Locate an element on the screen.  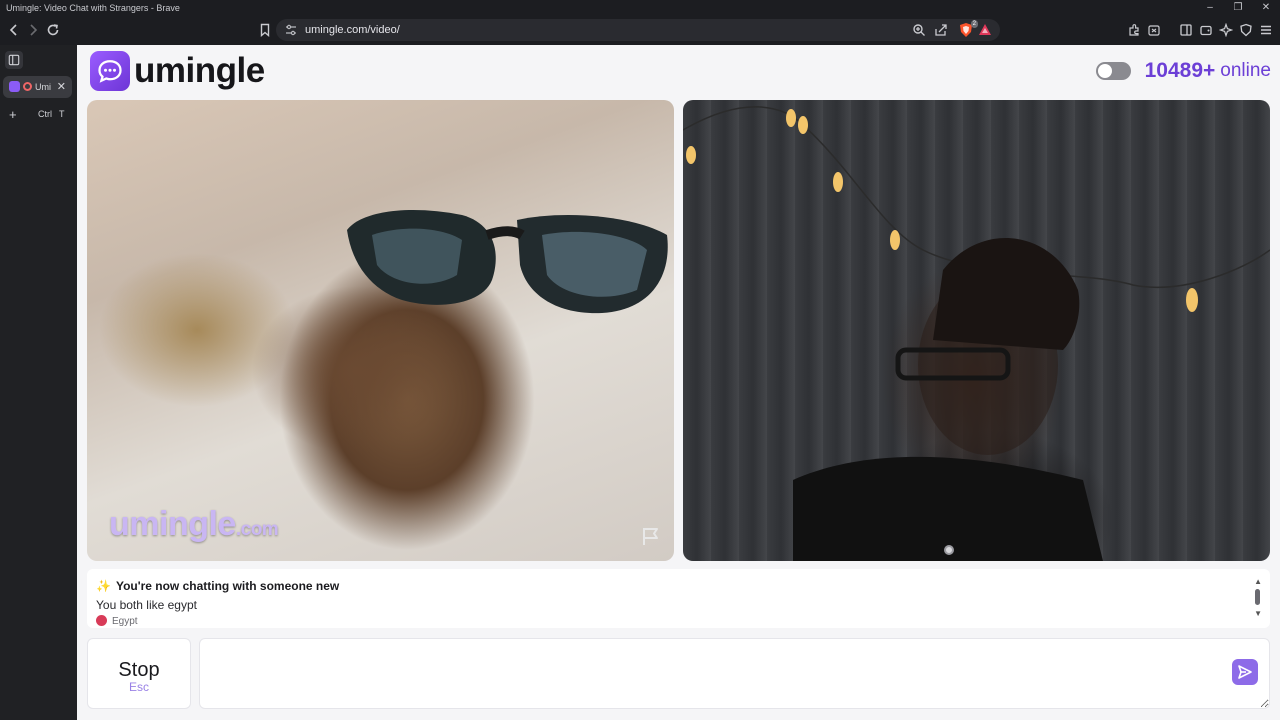
shortcut-key-ctrl: Ctrl is located at coordinates (45, 114).